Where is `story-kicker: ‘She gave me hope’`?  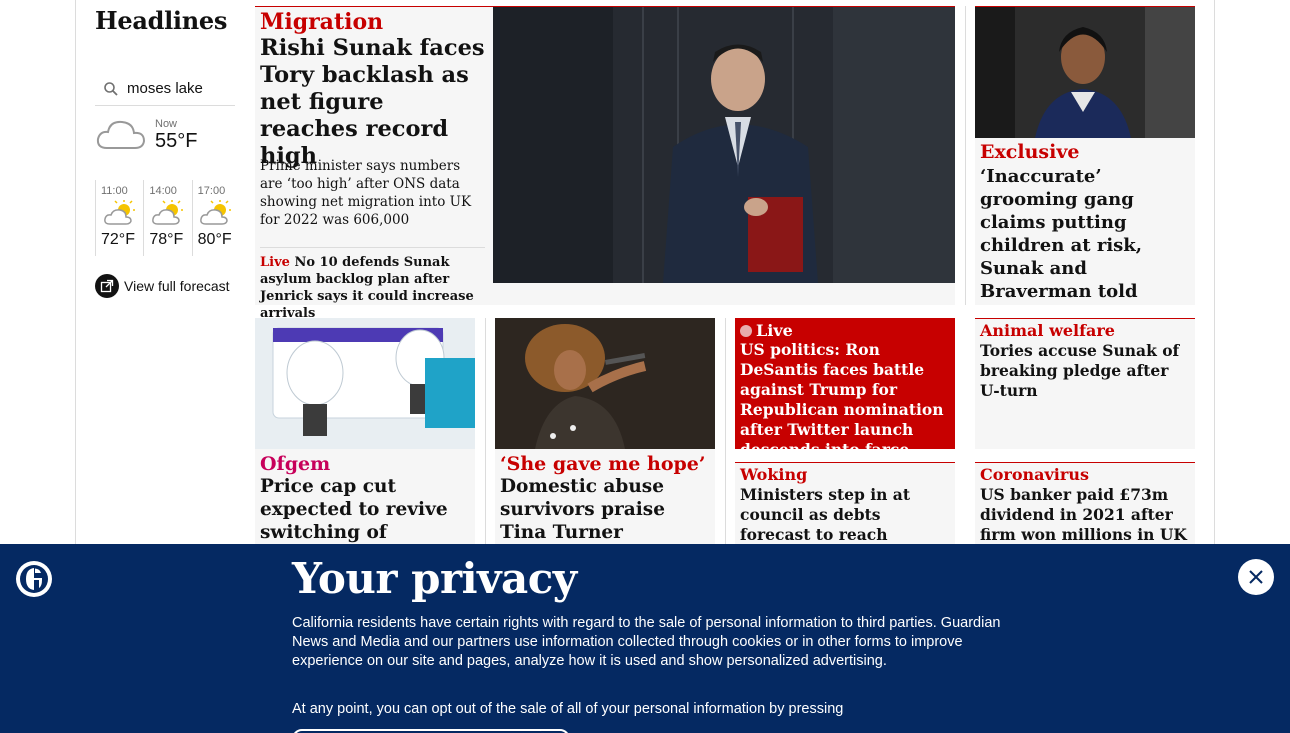
story-kicker: ‘She gave me hope’ is located at coordinates (603, 464).